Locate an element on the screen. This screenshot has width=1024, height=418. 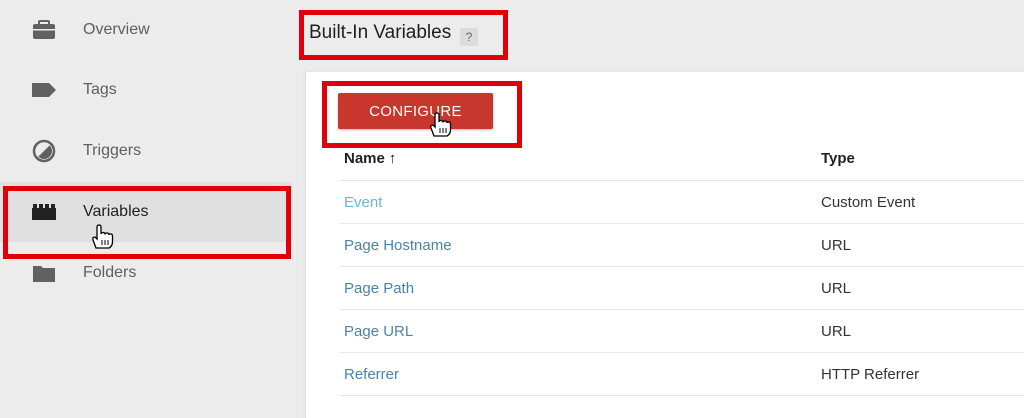
variable-name-link: Page Hostname is located at coordinates (398, 245).